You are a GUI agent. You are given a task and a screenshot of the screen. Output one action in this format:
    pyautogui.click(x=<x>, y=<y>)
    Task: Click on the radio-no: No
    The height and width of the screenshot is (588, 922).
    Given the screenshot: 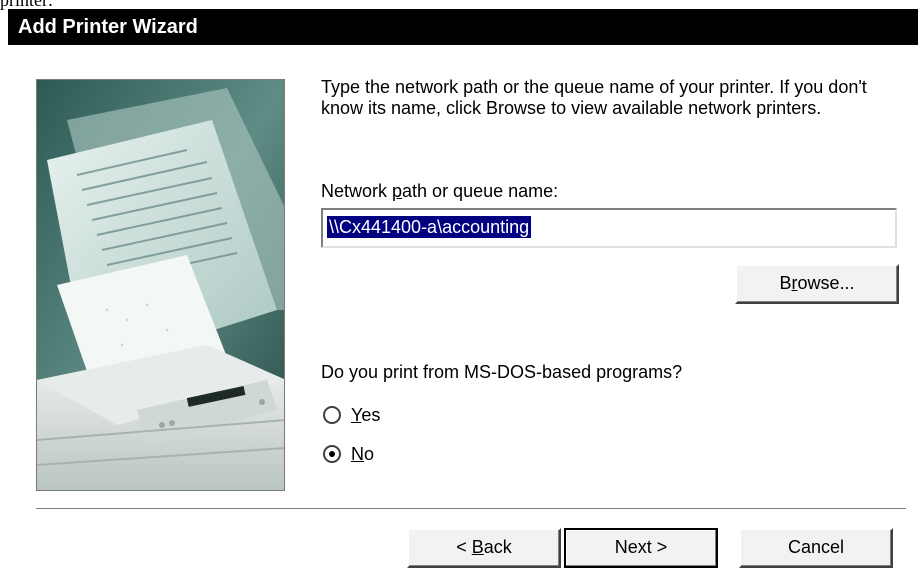 What is the action you would take?
    pyautogui.click(x=348, y=454)
    